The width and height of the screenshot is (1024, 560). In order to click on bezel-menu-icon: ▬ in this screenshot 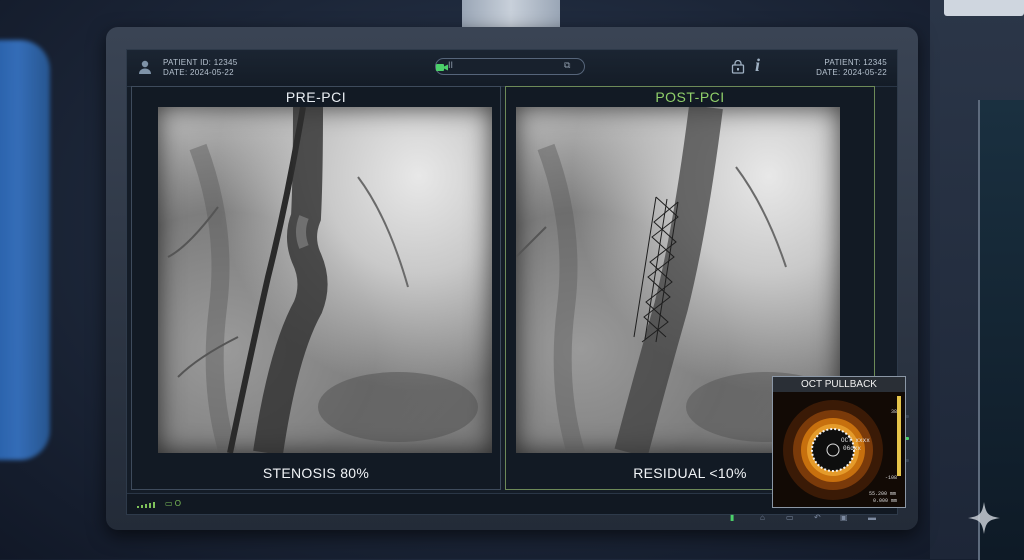, I will do `click(872, 517)`.